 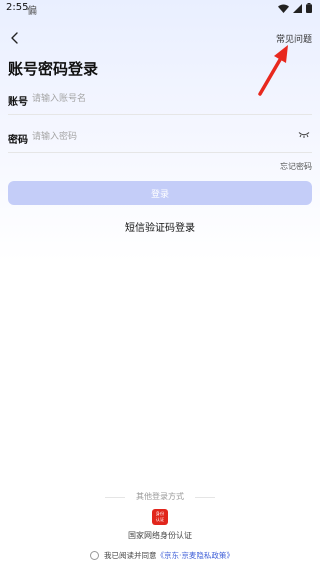 I want to click on account-row: 账号, so click(x=160, y=100).